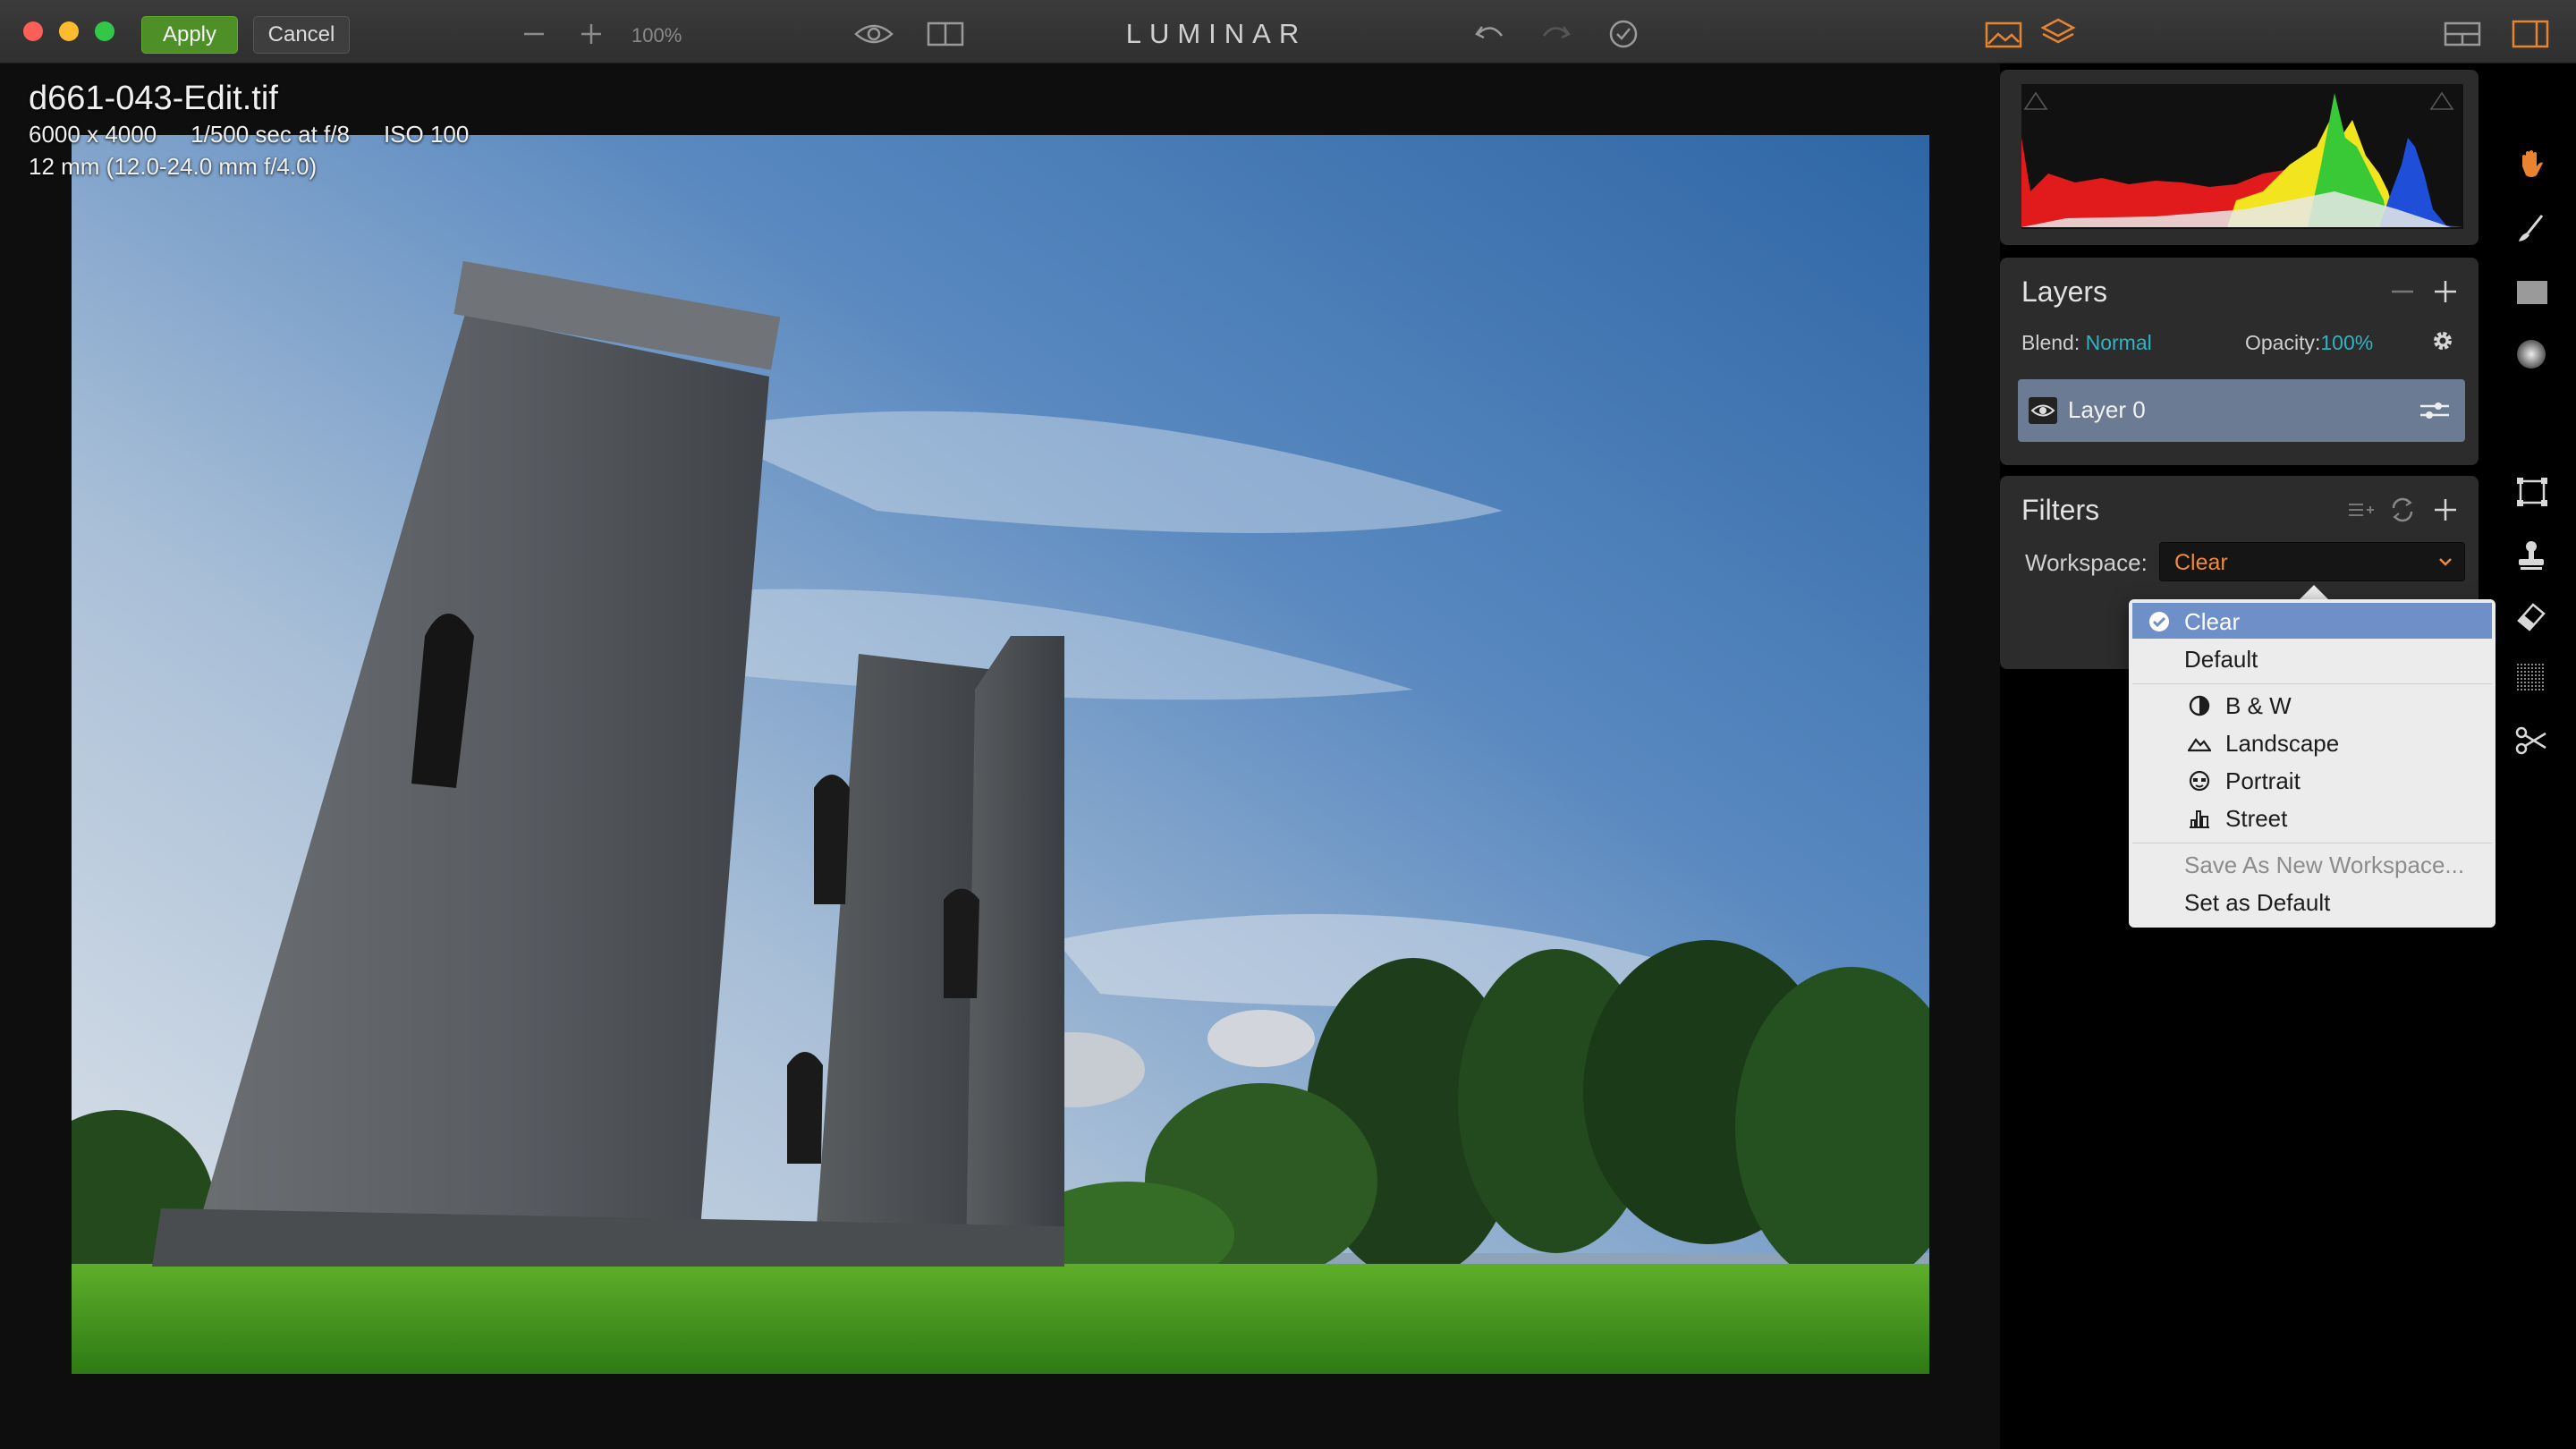 Image resolution: width=2576 pixels, height=1449 pixels. What do you see at coordinates (104, 31) in the screenshot?
I see `zoom-window-button` at bounding box center [104, 31].